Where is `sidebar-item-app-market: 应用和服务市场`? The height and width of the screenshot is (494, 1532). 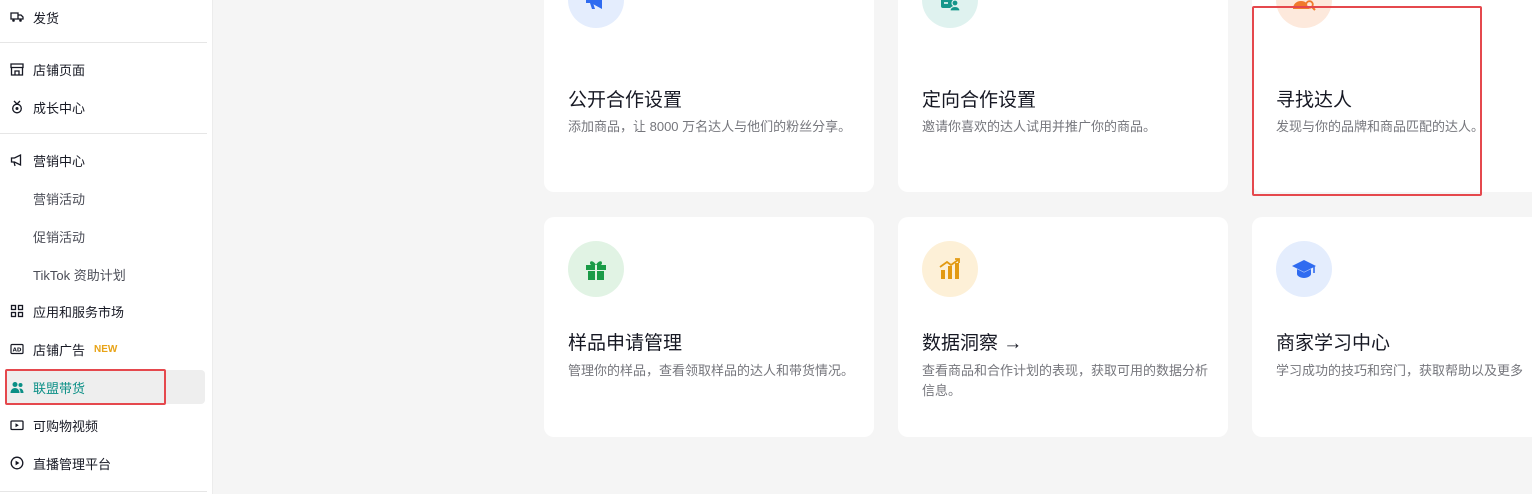 sidebar-item-app-market: 应用和服务市场 is located at coordinates (106, 311).